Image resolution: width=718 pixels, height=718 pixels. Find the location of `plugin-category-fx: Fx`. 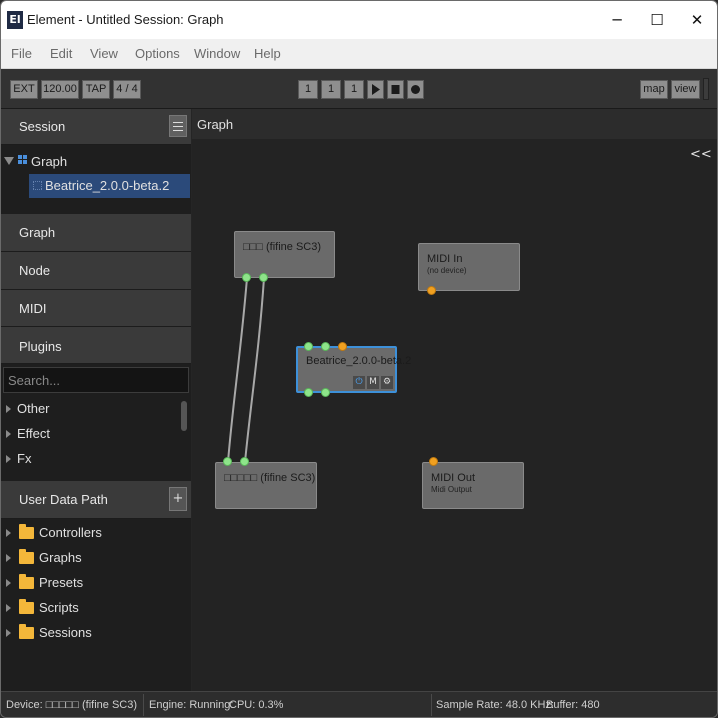

plugin-category-fx: Fx is located at coordinates (24, 458).